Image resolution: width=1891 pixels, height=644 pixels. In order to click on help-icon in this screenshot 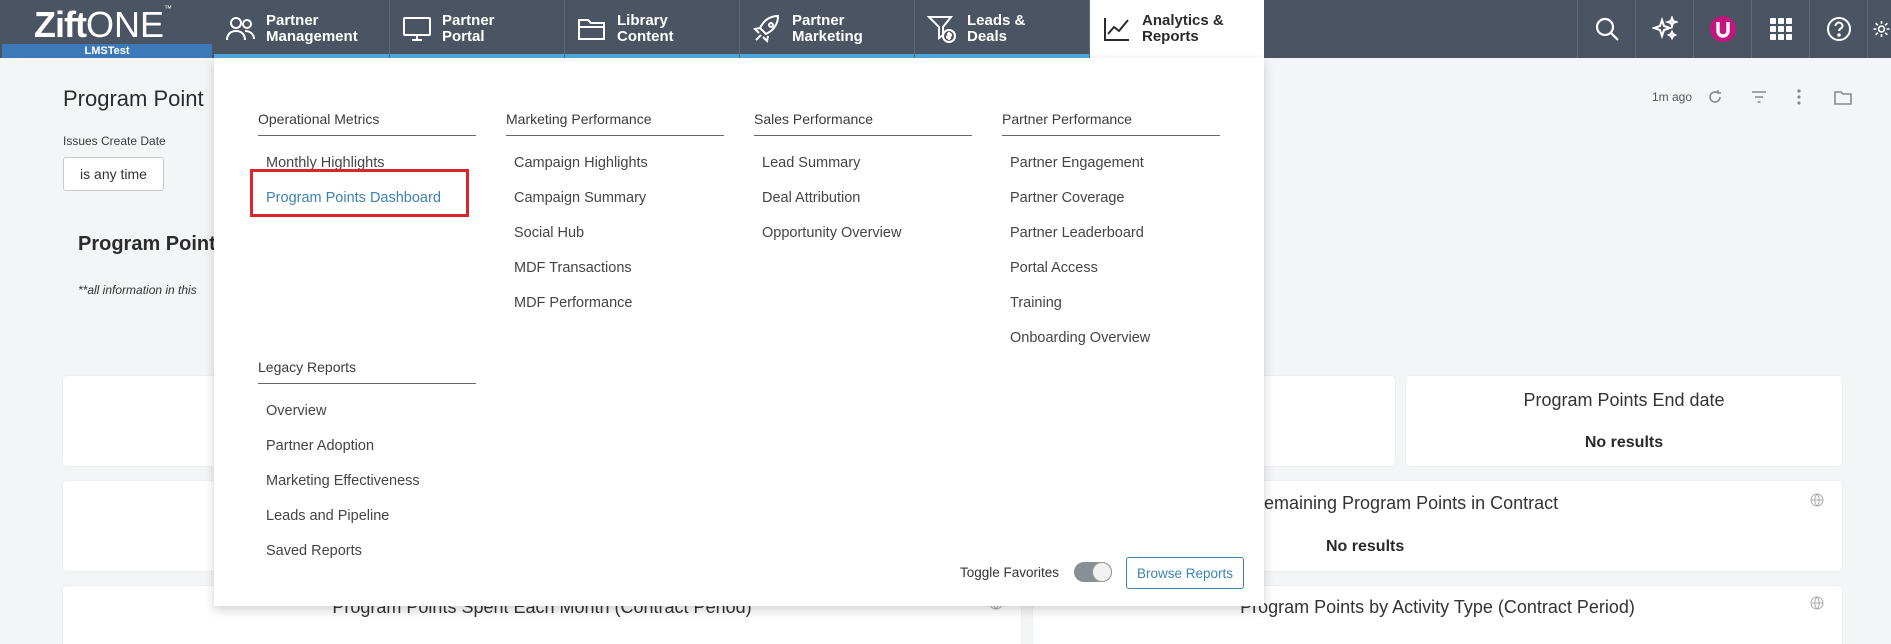, I will do `click(1838, 29)`.